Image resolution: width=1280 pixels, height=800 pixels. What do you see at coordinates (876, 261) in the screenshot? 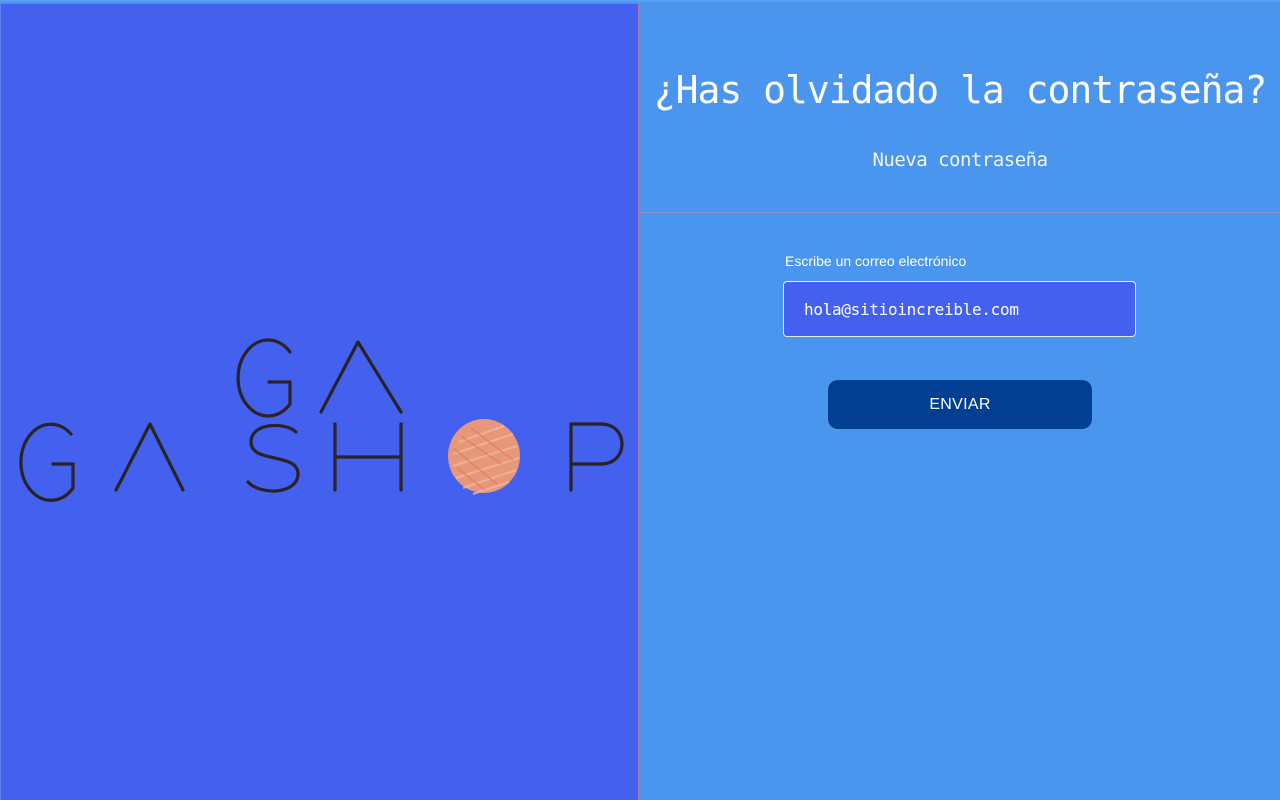
I see `email-label: Escribe un correo electrónico` at bounding box center [876, 261].